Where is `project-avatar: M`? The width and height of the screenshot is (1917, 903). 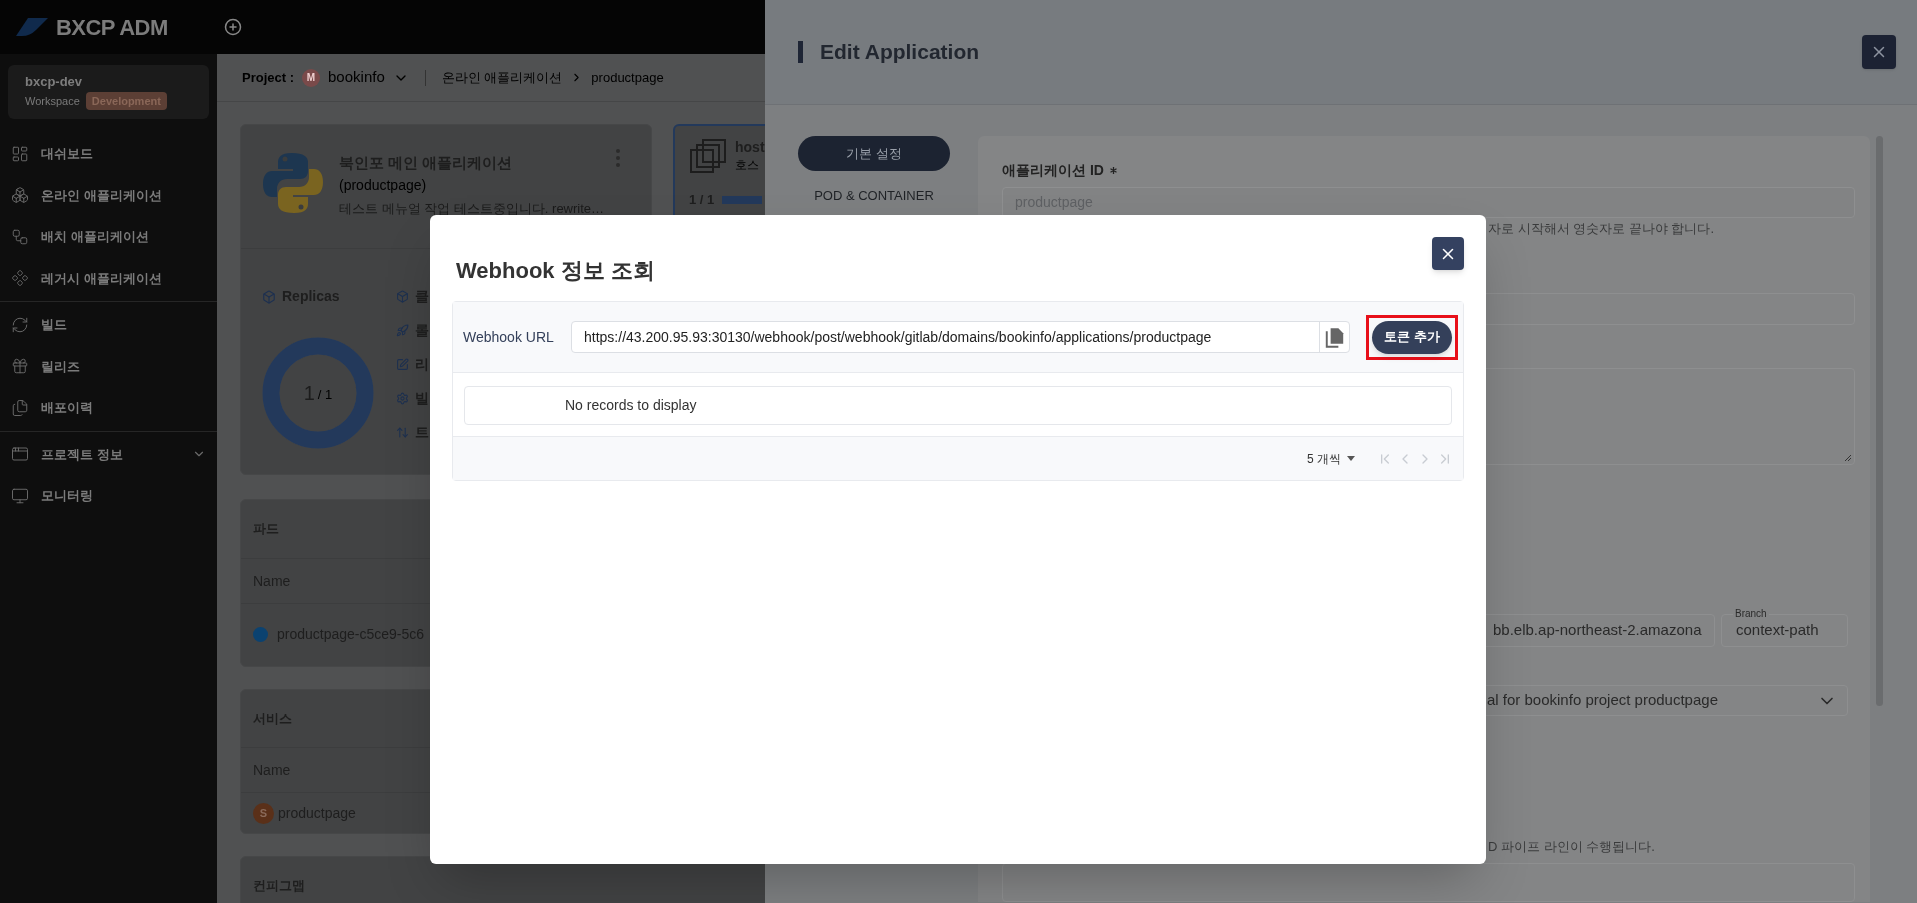
project-avatar: M is located at coordinates (311, 77).